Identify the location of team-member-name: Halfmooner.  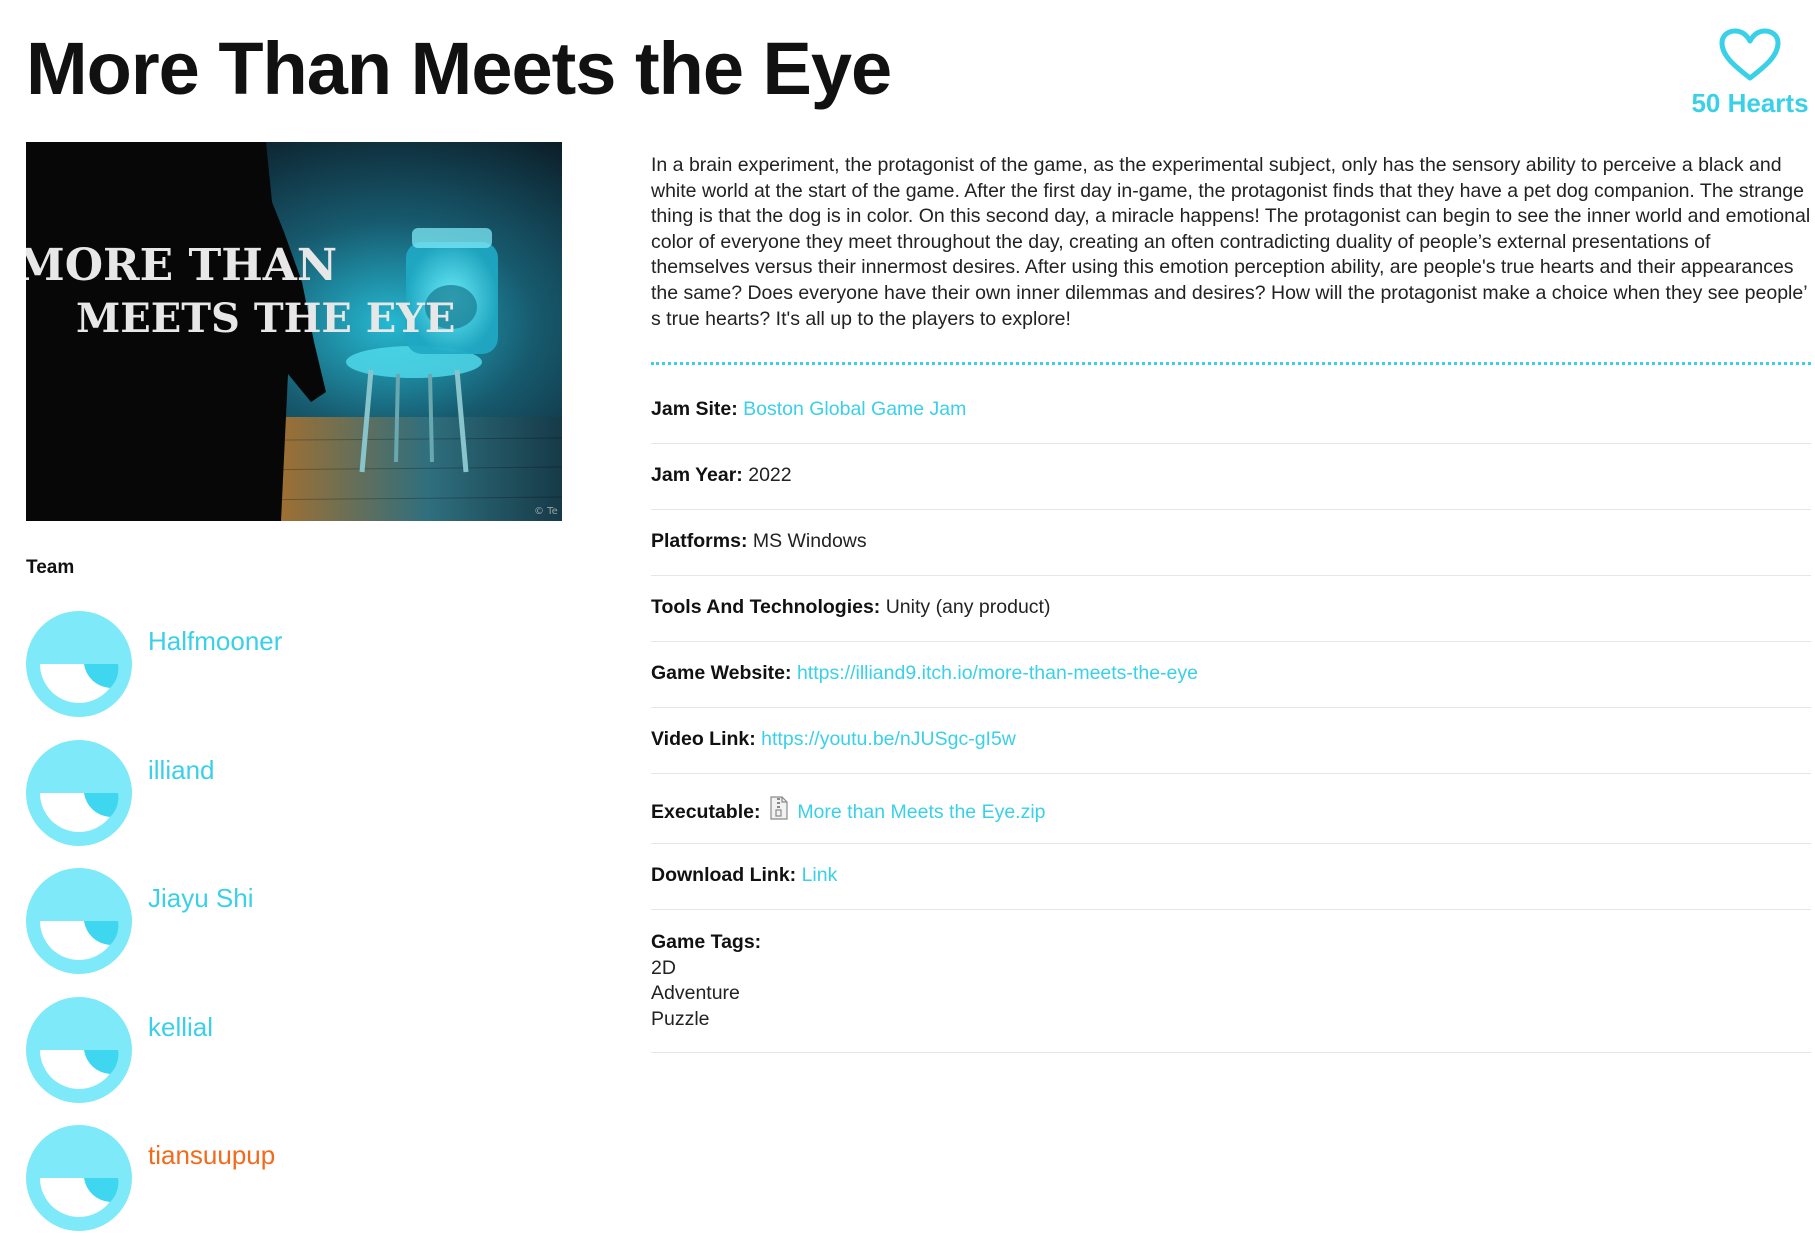
(215, 641).